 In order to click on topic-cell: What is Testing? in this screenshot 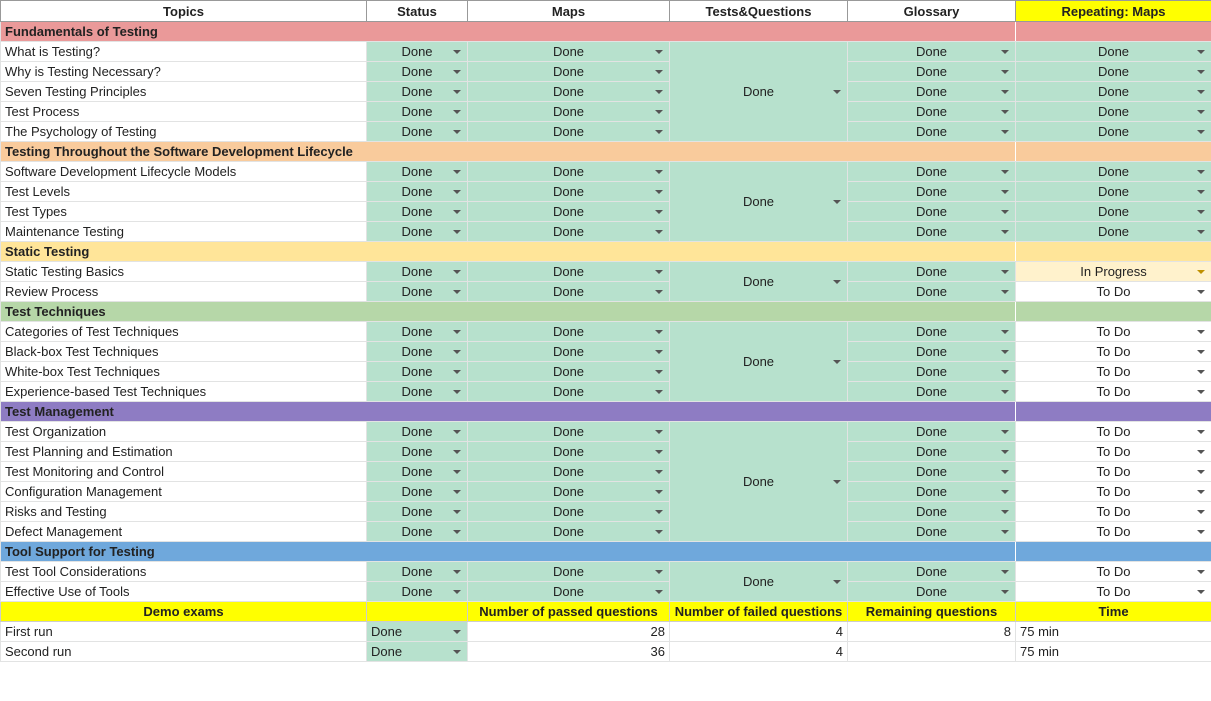, I will do `click(183, 51)`.